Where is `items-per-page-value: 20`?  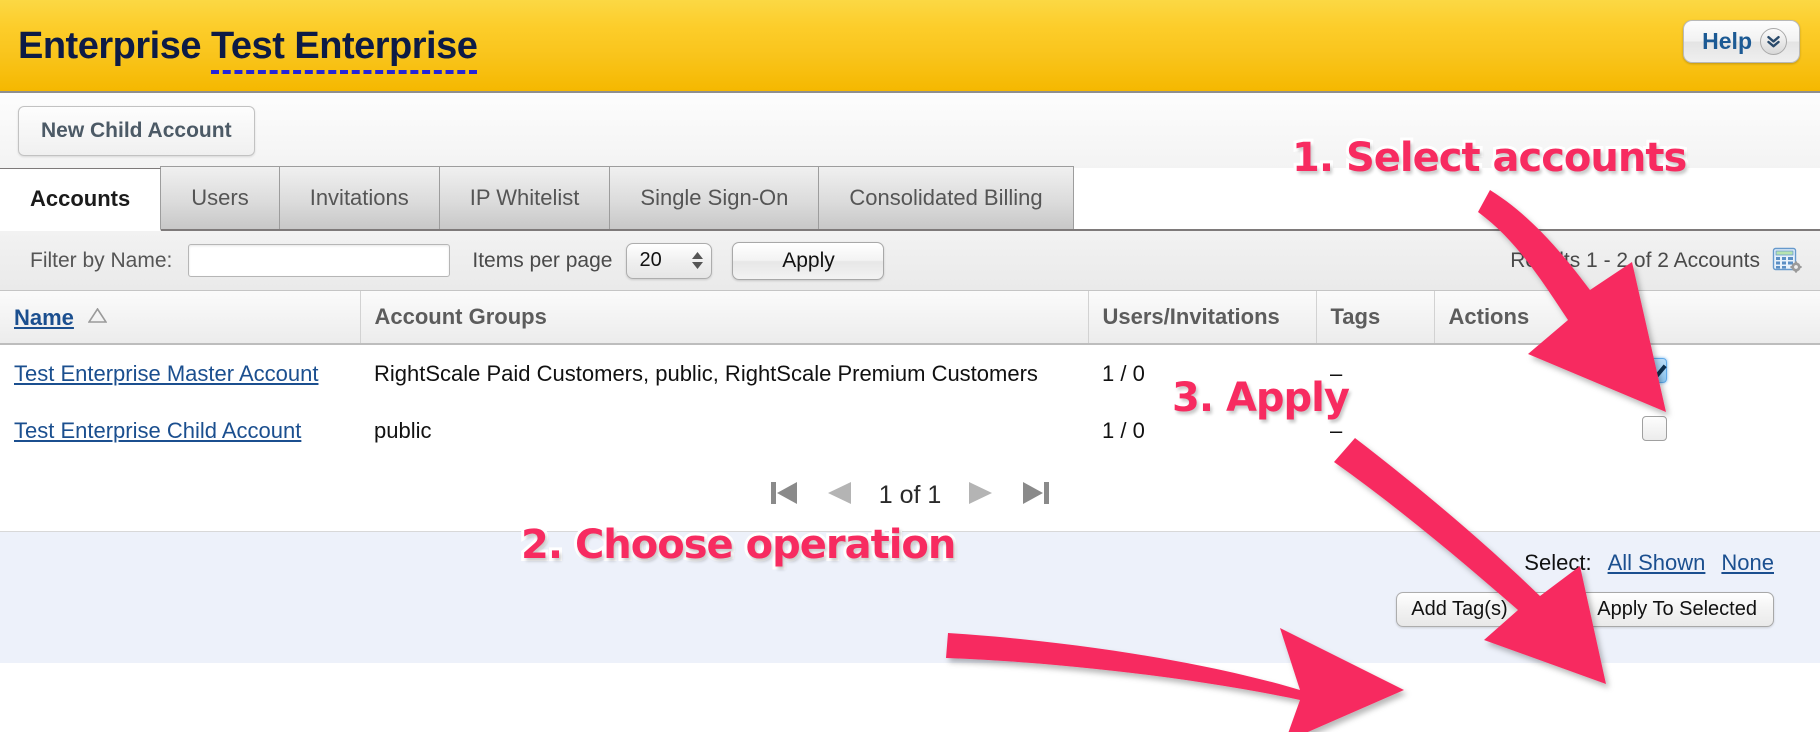
items-per-page-value: 20 is located at coordinates (650, 260).